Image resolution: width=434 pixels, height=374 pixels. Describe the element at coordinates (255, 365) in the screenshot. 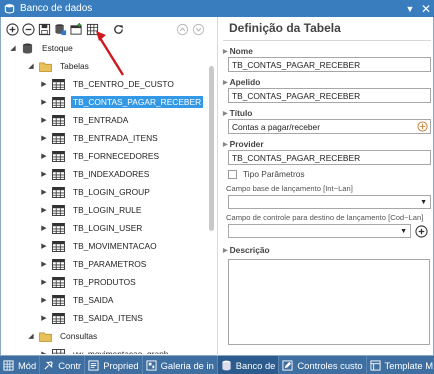

I see `taskbar-item-label: Banco de` at that location.